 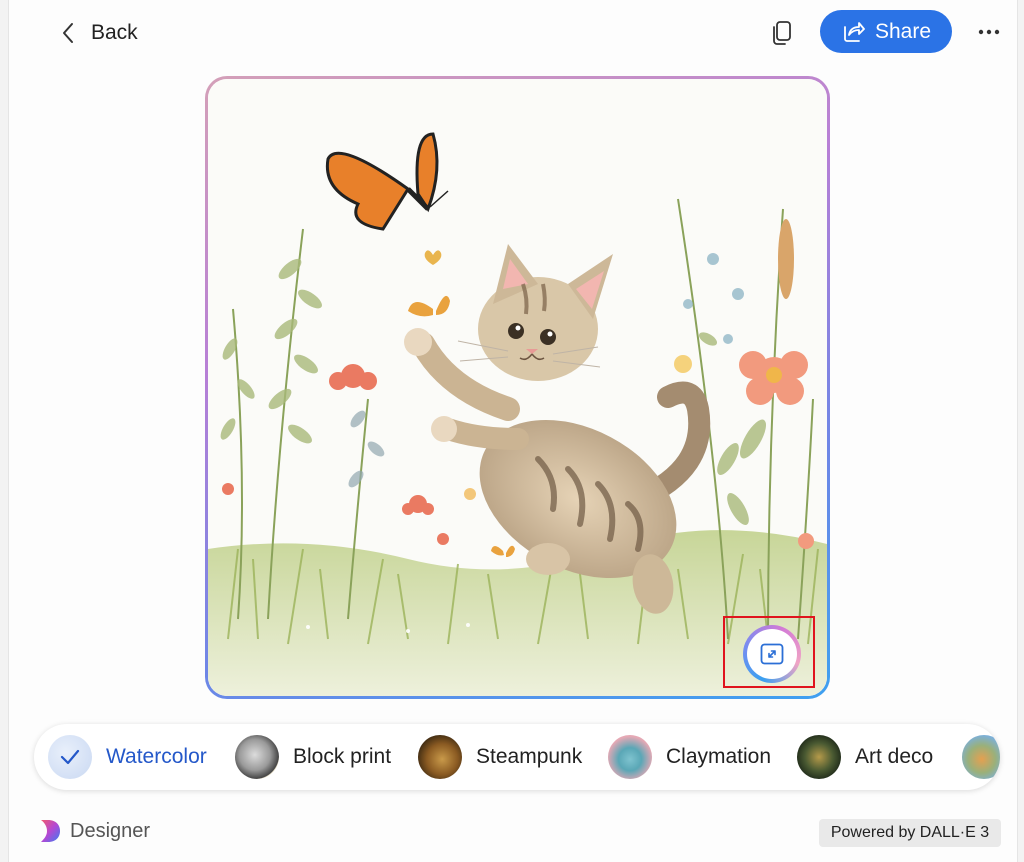 I want to click on expand-image-button, so click(x=772, y=654).